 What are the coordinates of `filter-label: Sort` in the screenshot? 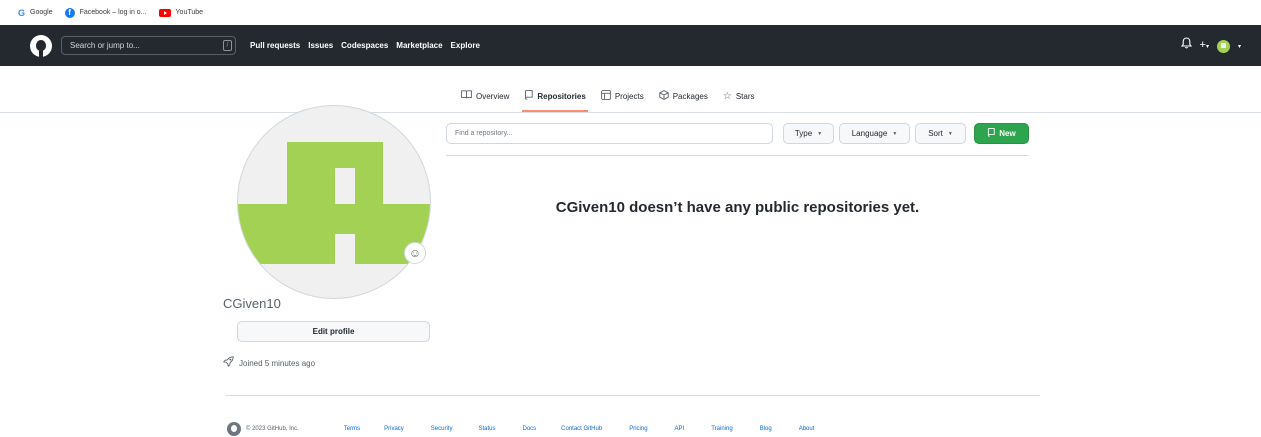 It's located at (935, 133).